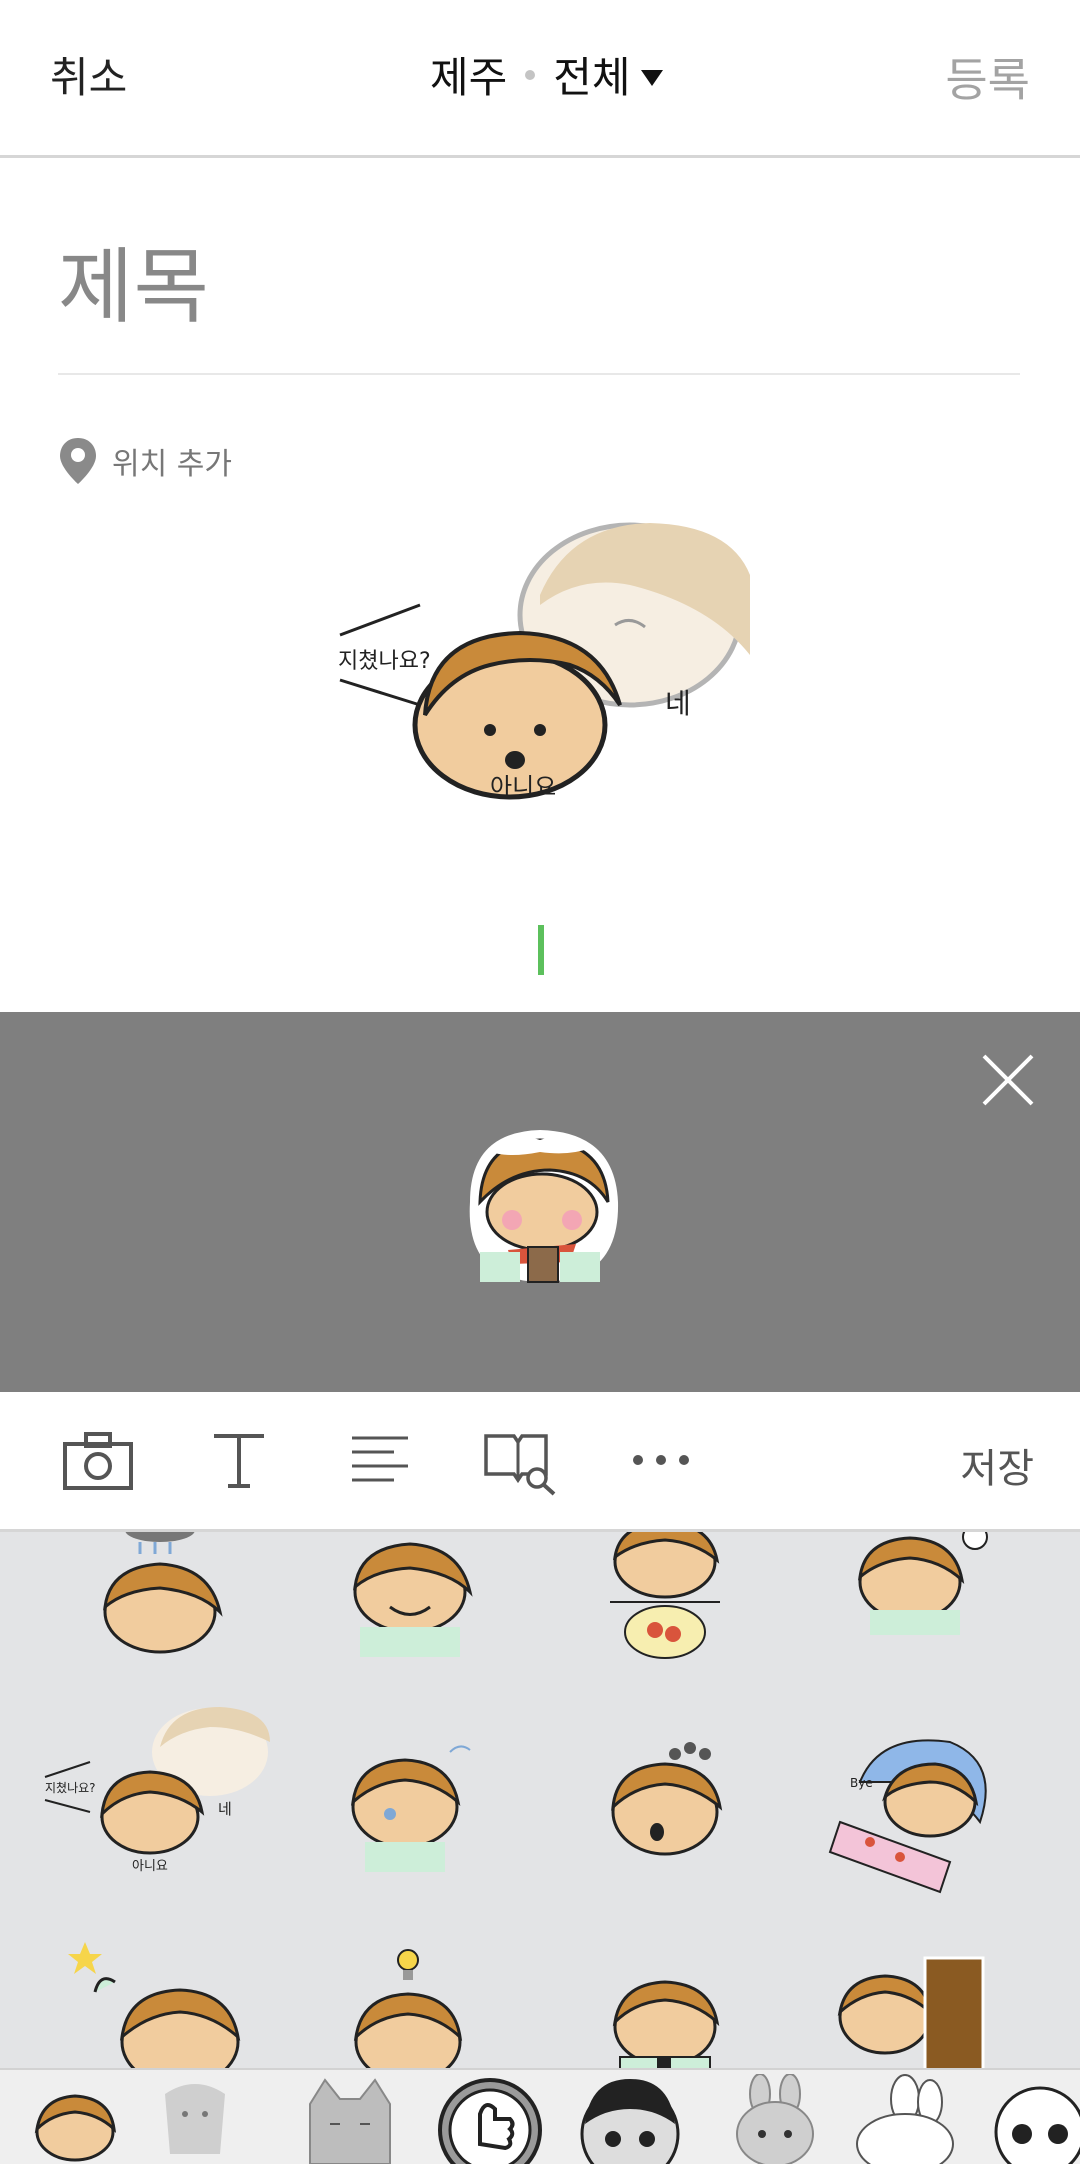  I want to click on sticker-pack-tray, so click(540, 2116).